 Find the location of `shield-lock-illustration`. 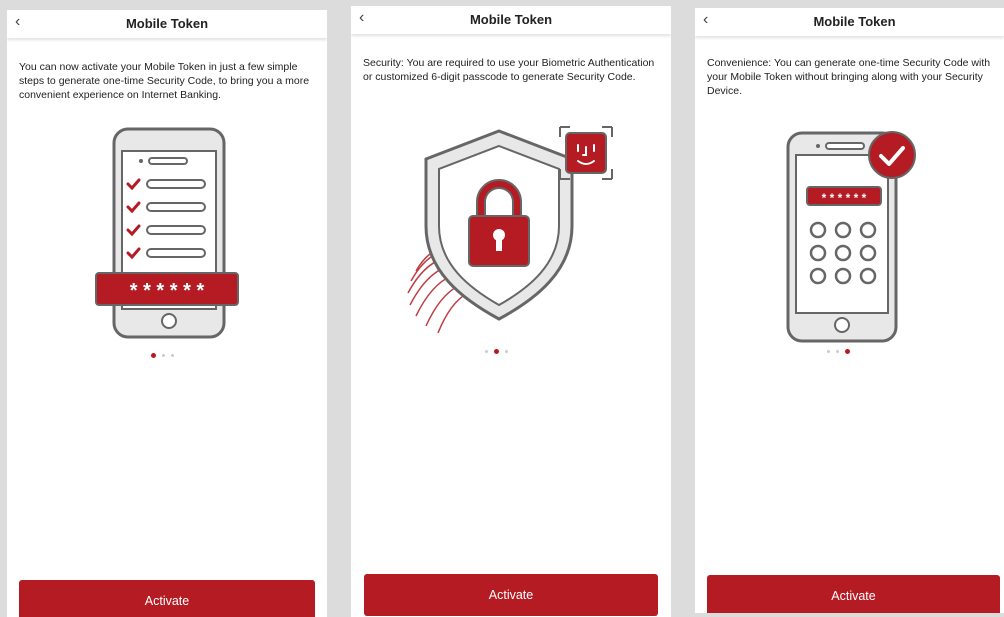

shield-lock-illustration is located at coordinates (510, 230).